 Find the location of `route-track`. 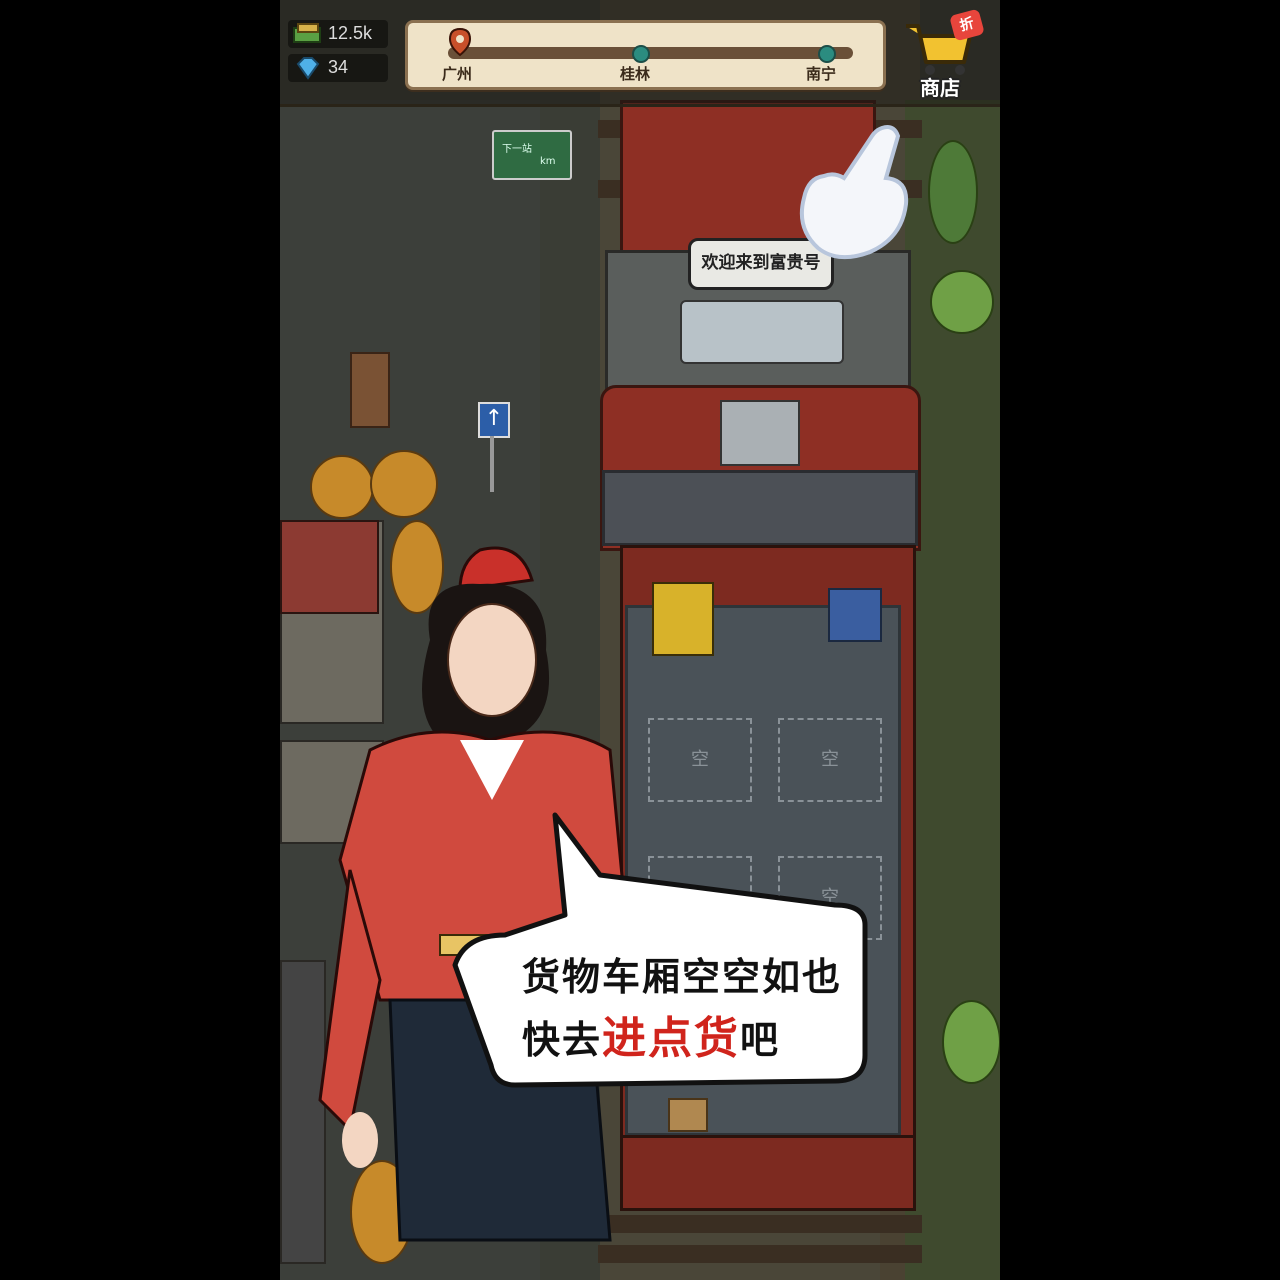

route-track is located at coordinates (650, 53).